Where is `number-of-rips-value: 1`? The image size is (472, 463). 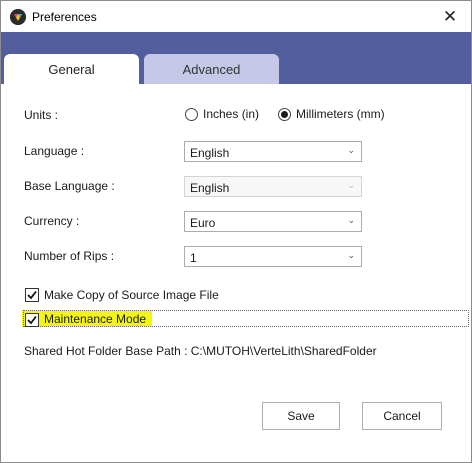
number-of-rips-value: 1 is located at coordinates (193, 258).